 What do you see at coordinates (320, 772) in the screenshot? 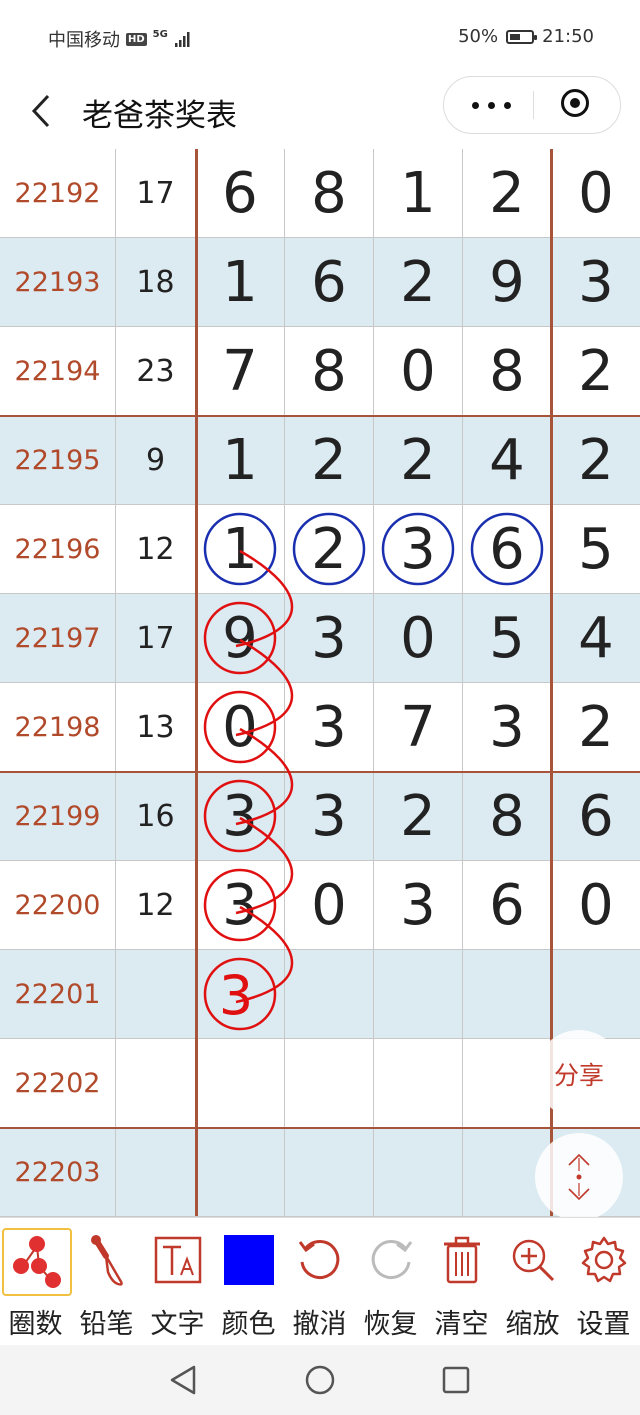
I see `group-separator` at bounding box center [320, 772].